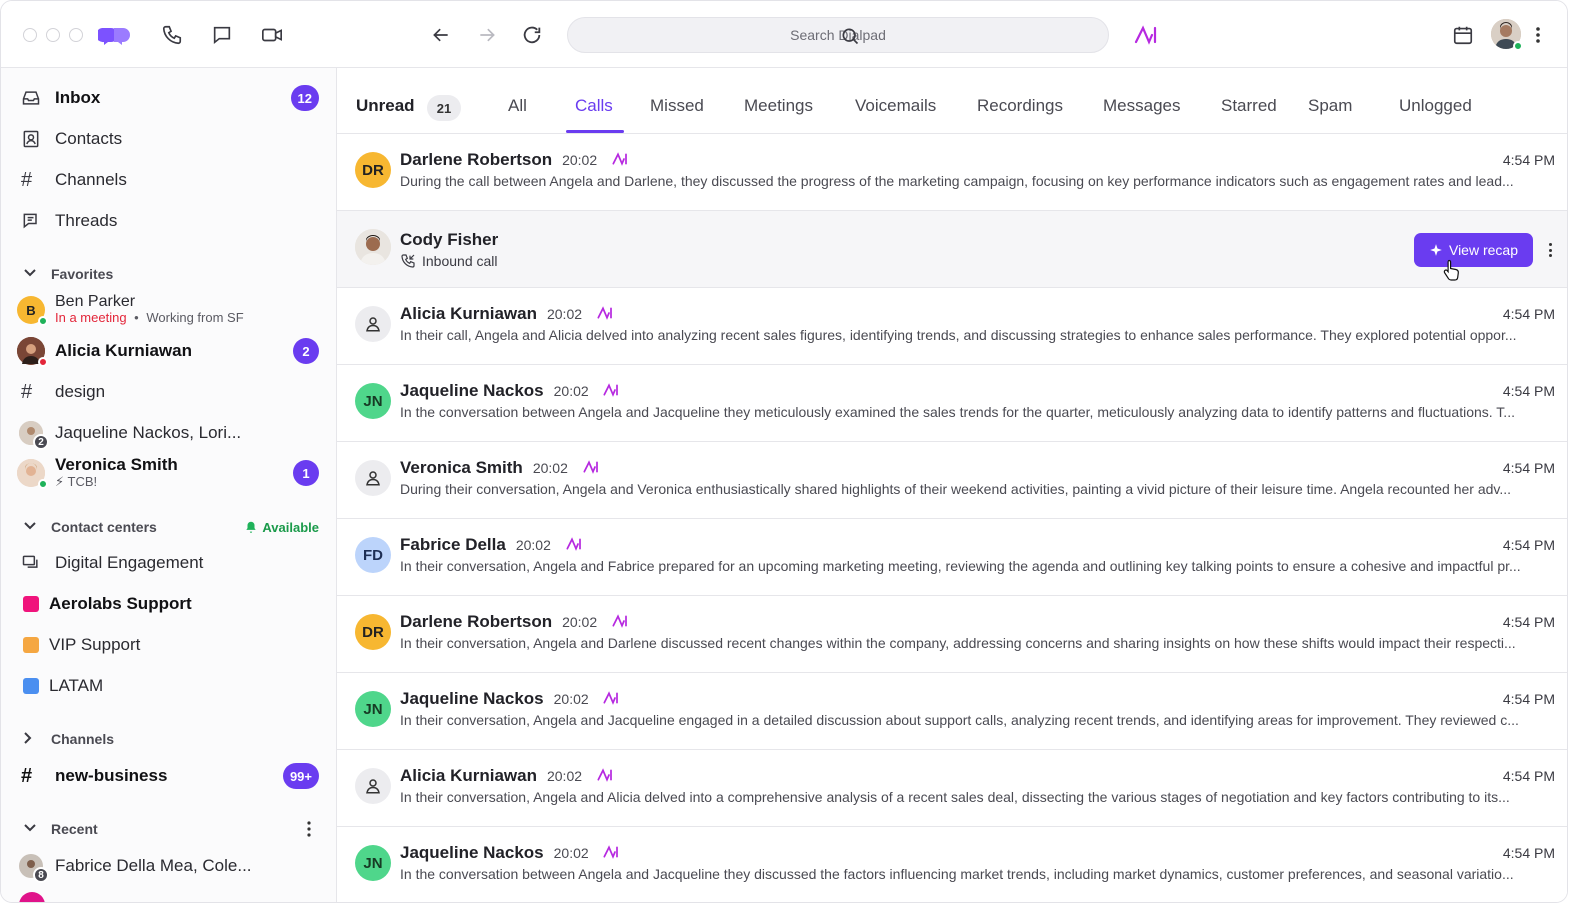  Describe the element at coordinates (594, 106) in the screenshot. I see `tab-calls: Calls` at that location.